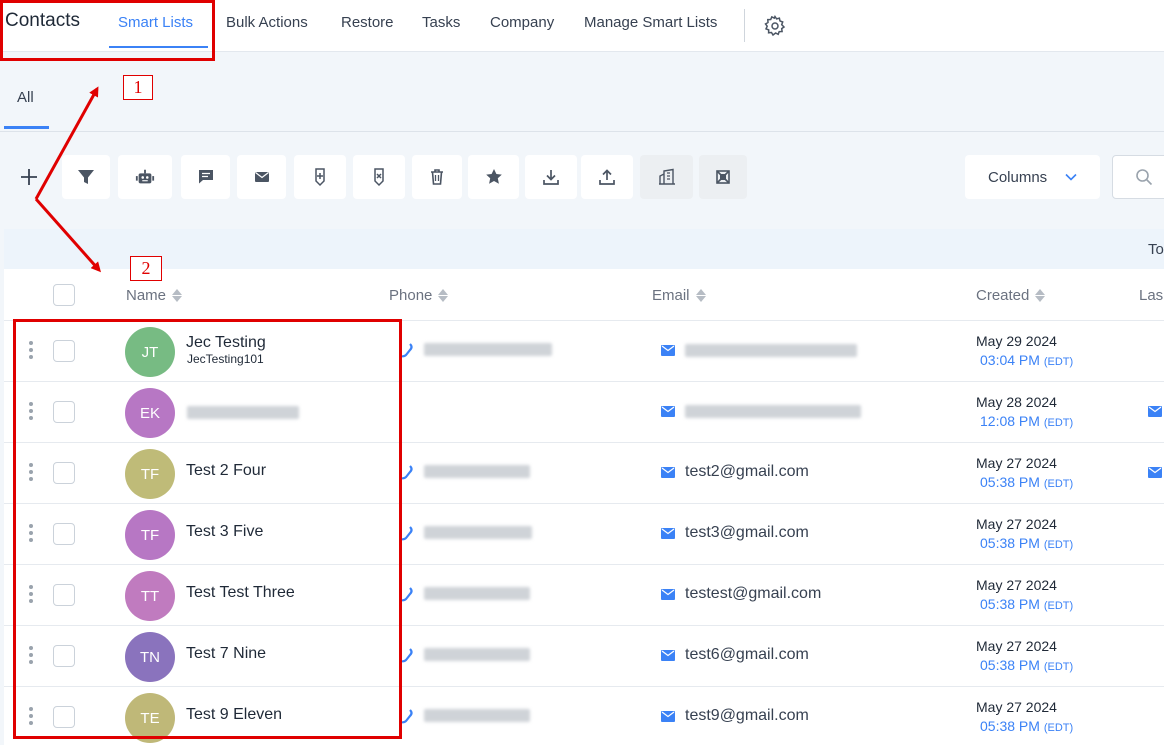 This screenshot has width=1164, height=745. I want to click on upload-icon, so click(607, 177).